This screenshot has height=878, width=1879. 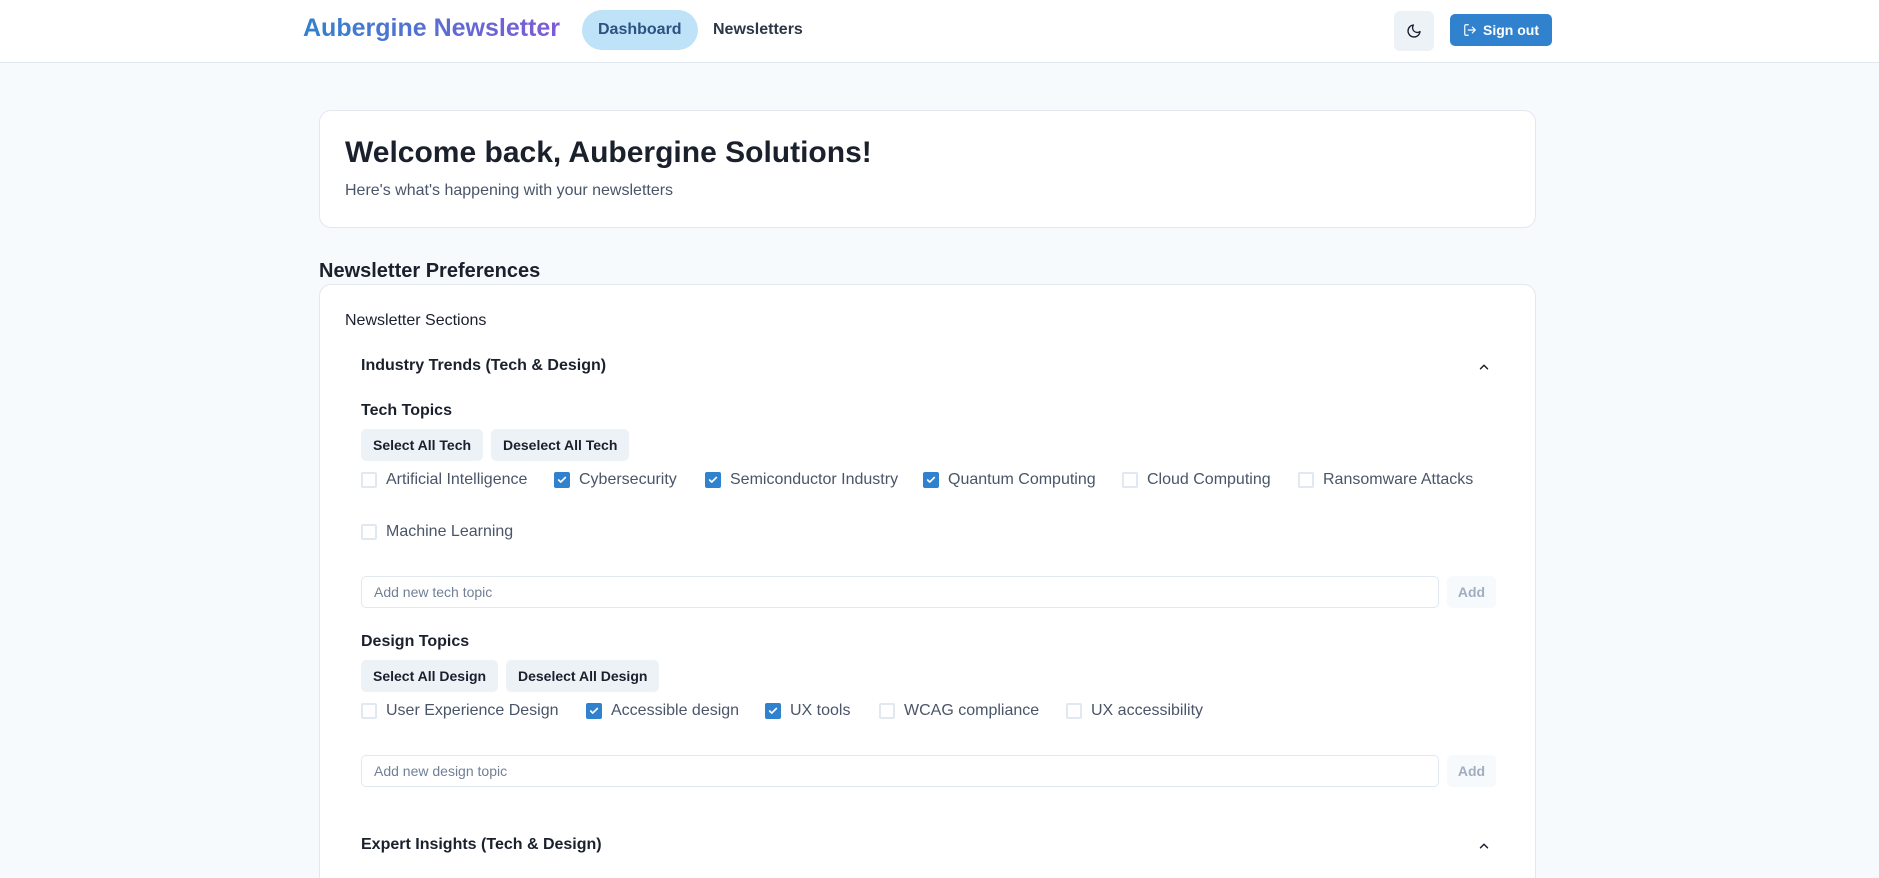 I want to click on topic-label: Cybersecurity, so click(x=628, y=479).